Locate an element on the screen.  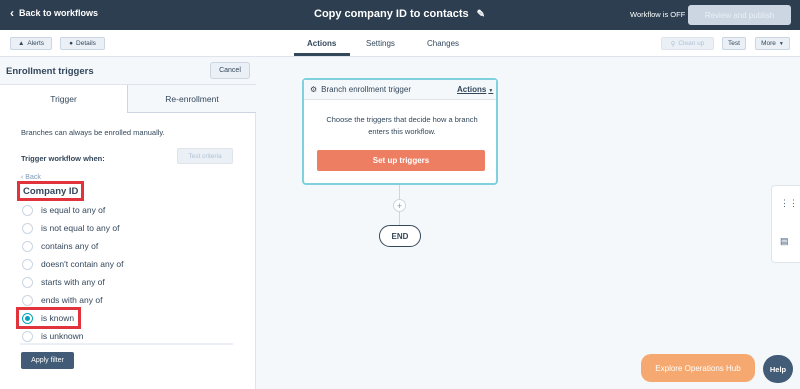
option-ends-with-any-of: ends with any of is located at coordinates (62, 300).